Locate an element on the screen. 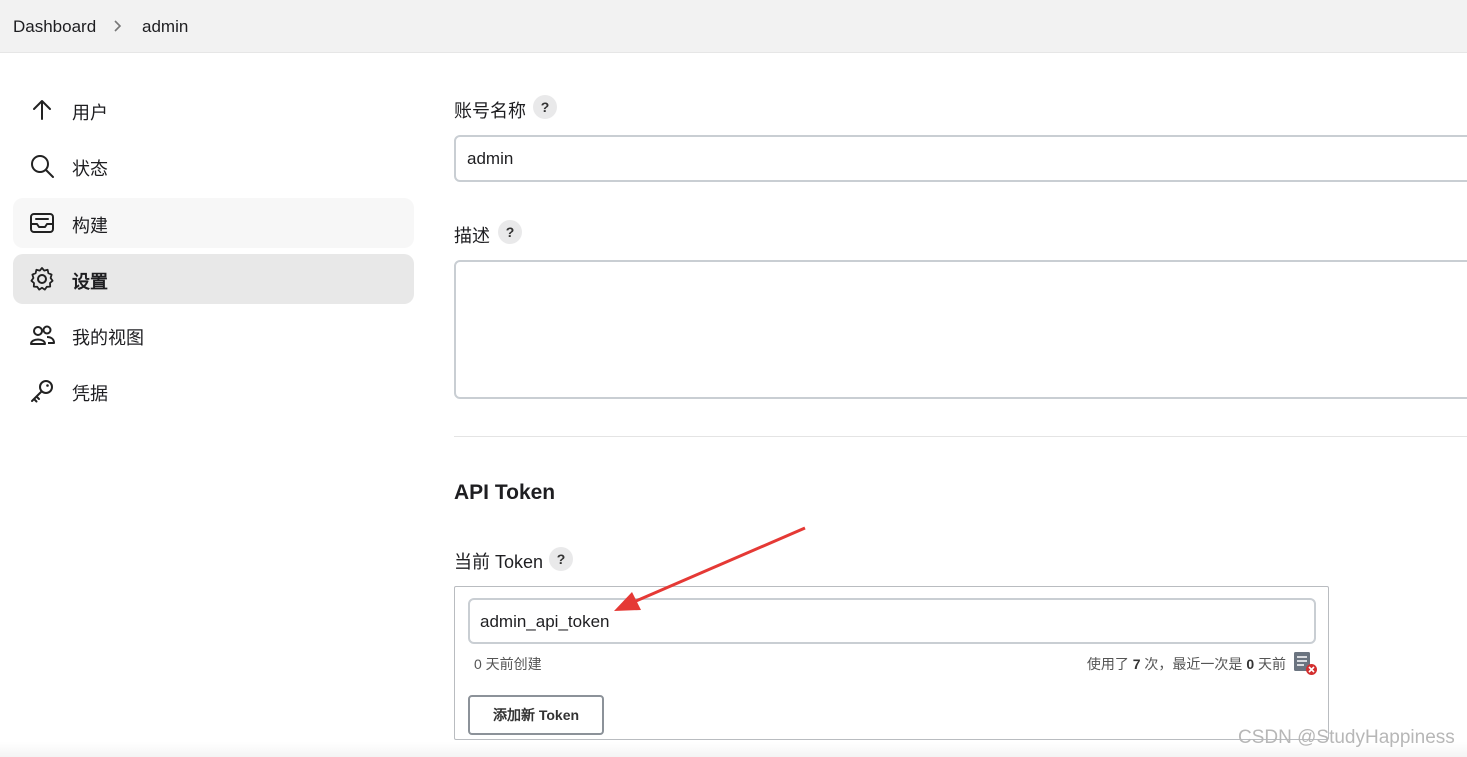  arrow-up-icon is located at coordinates (42, 110).